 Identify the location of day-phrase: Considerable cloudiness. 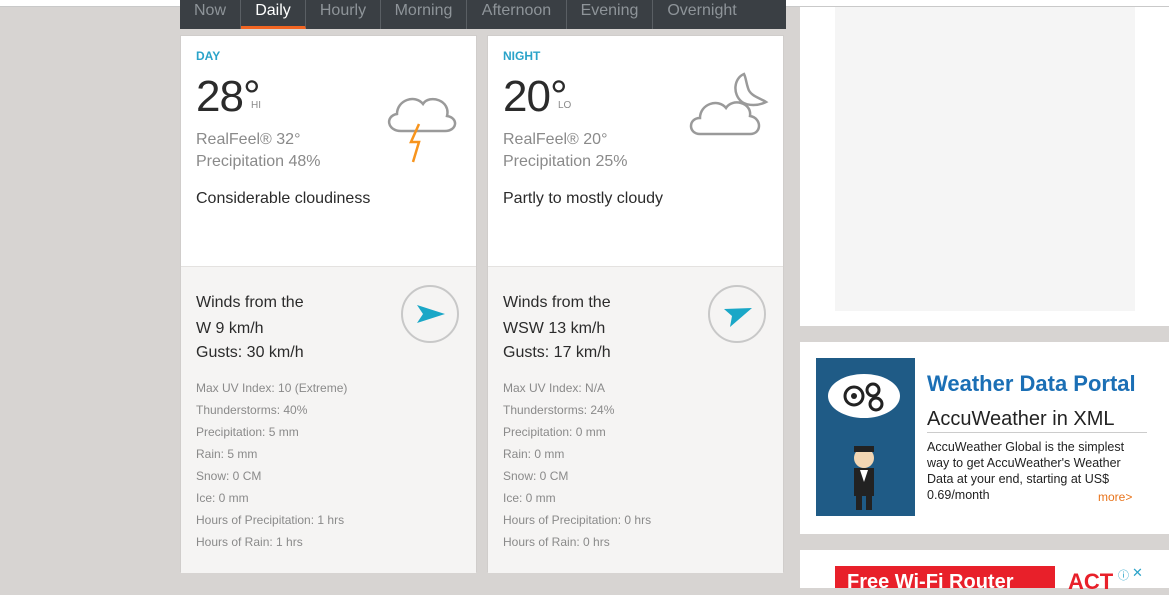
(283, 198).